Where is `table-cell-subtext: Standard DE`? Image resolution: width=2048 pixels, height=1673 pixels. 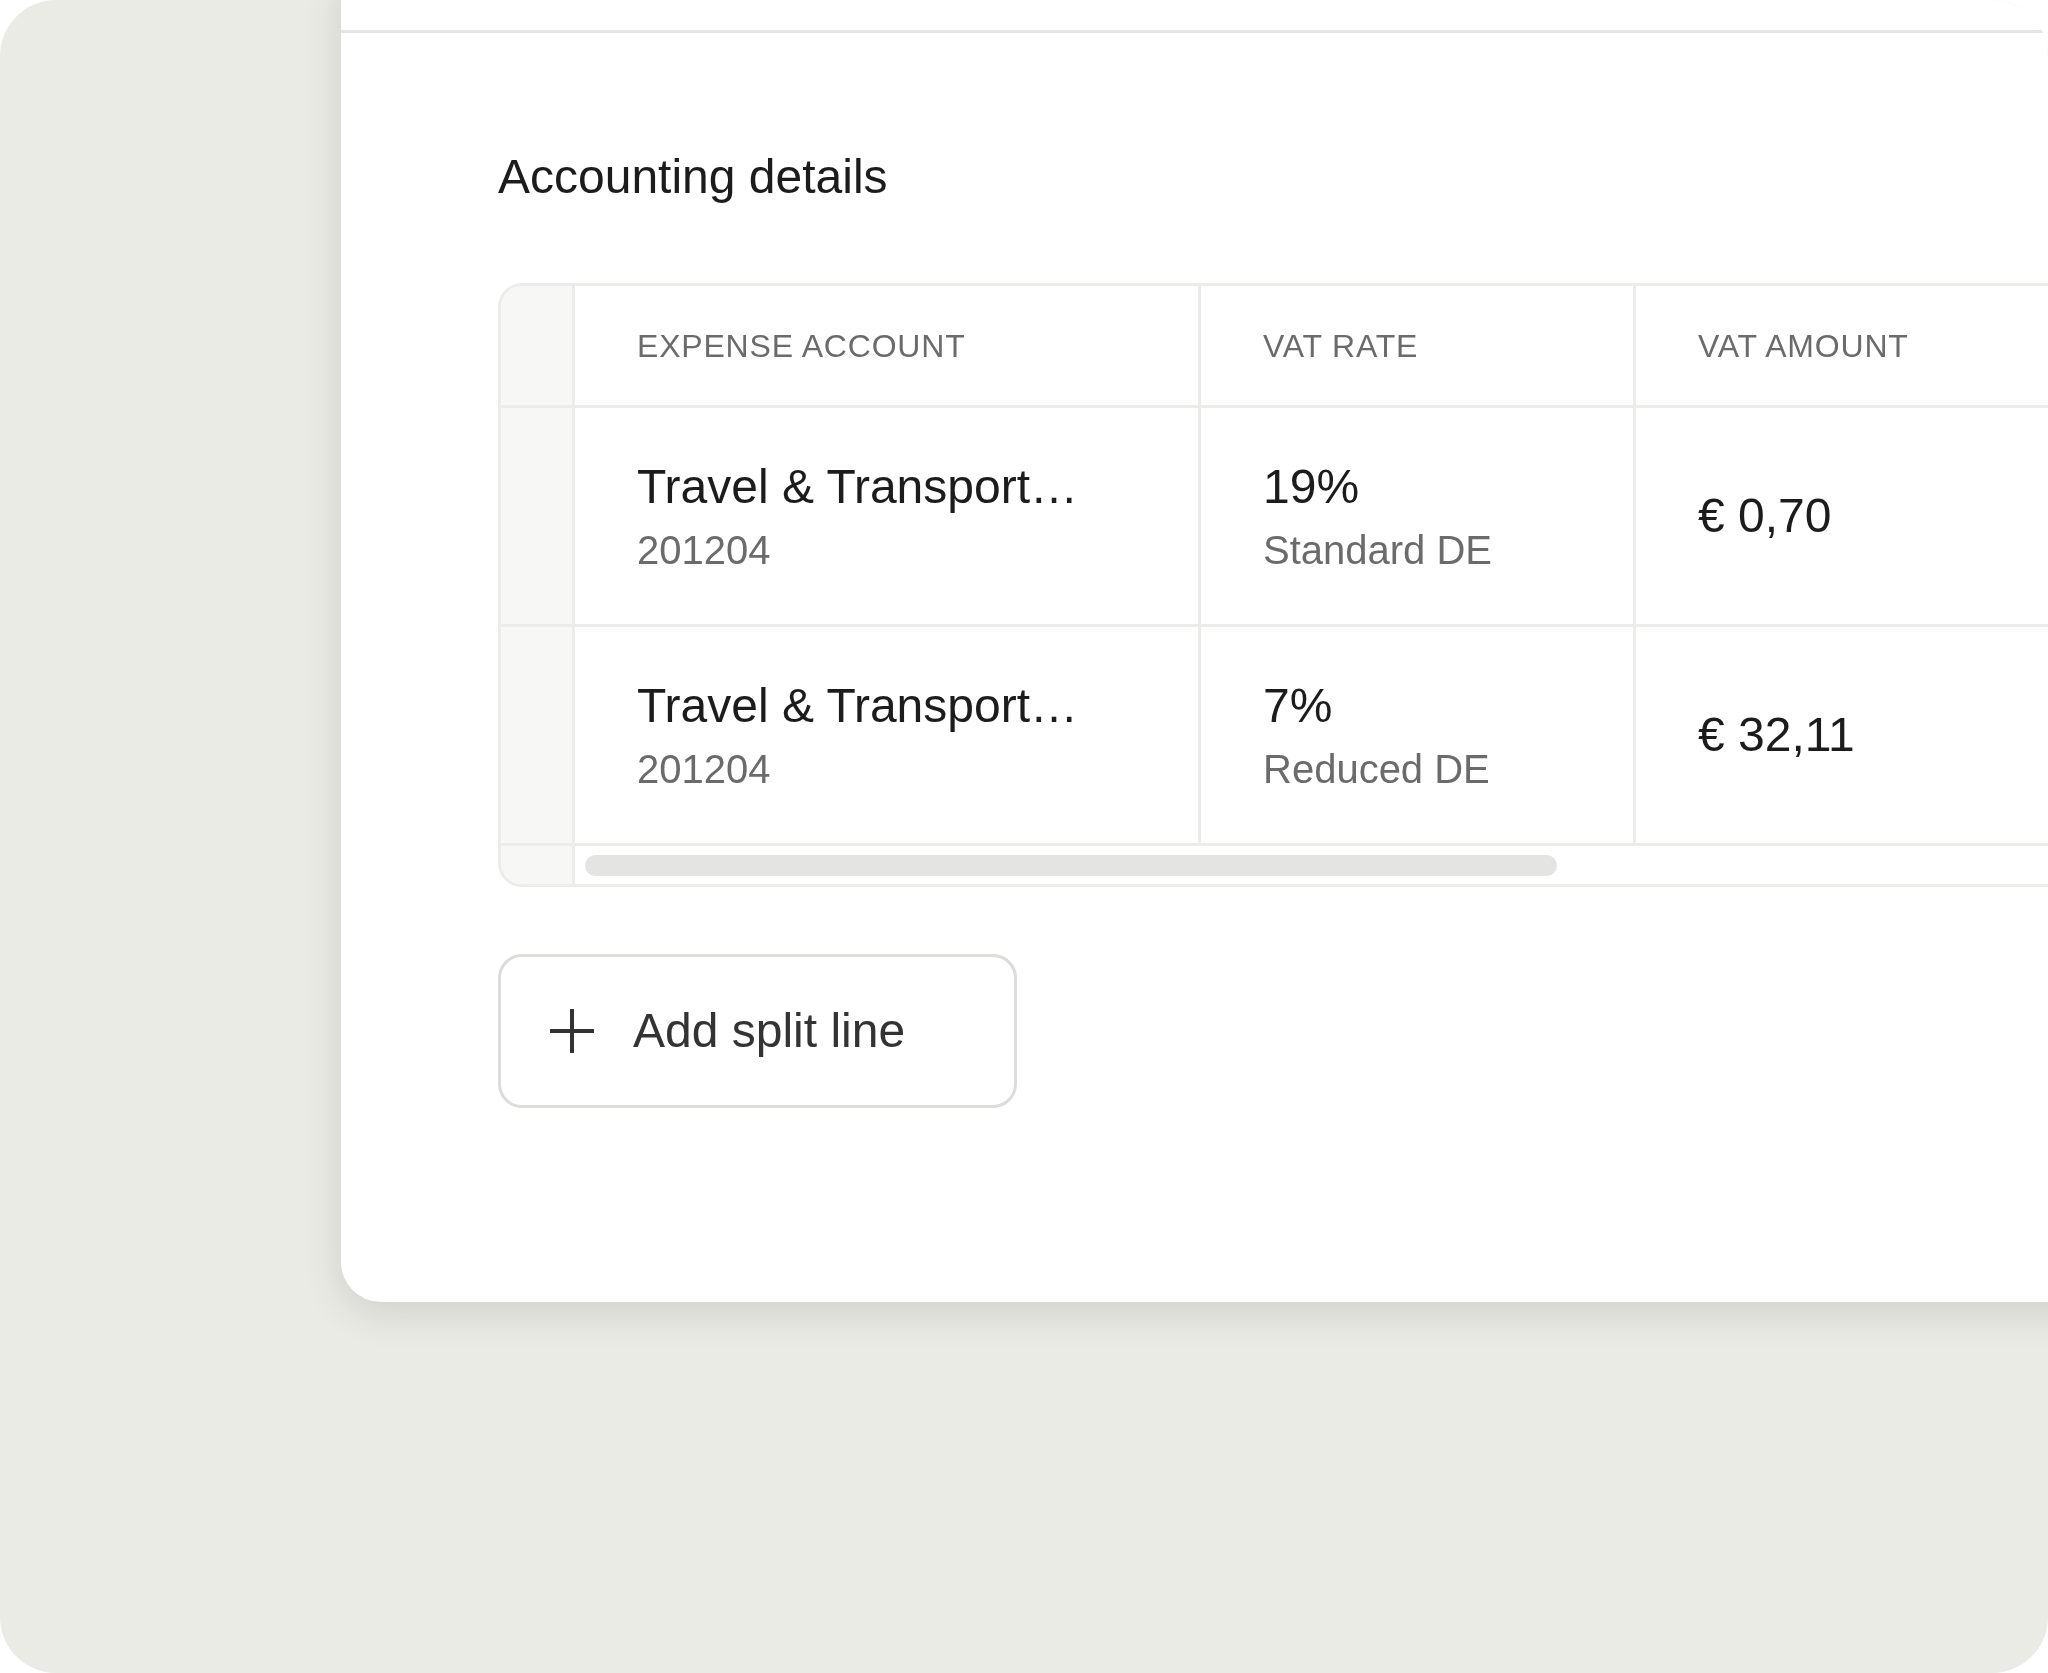
table-cell-subtext: Standard DE is located at coordinates (1378, 550).